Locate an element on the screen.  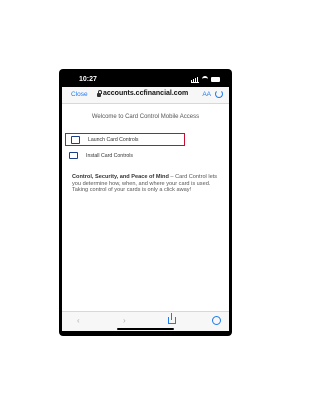
install-card-controls-label: Install Card Controls is located at coordinates (109, 155).